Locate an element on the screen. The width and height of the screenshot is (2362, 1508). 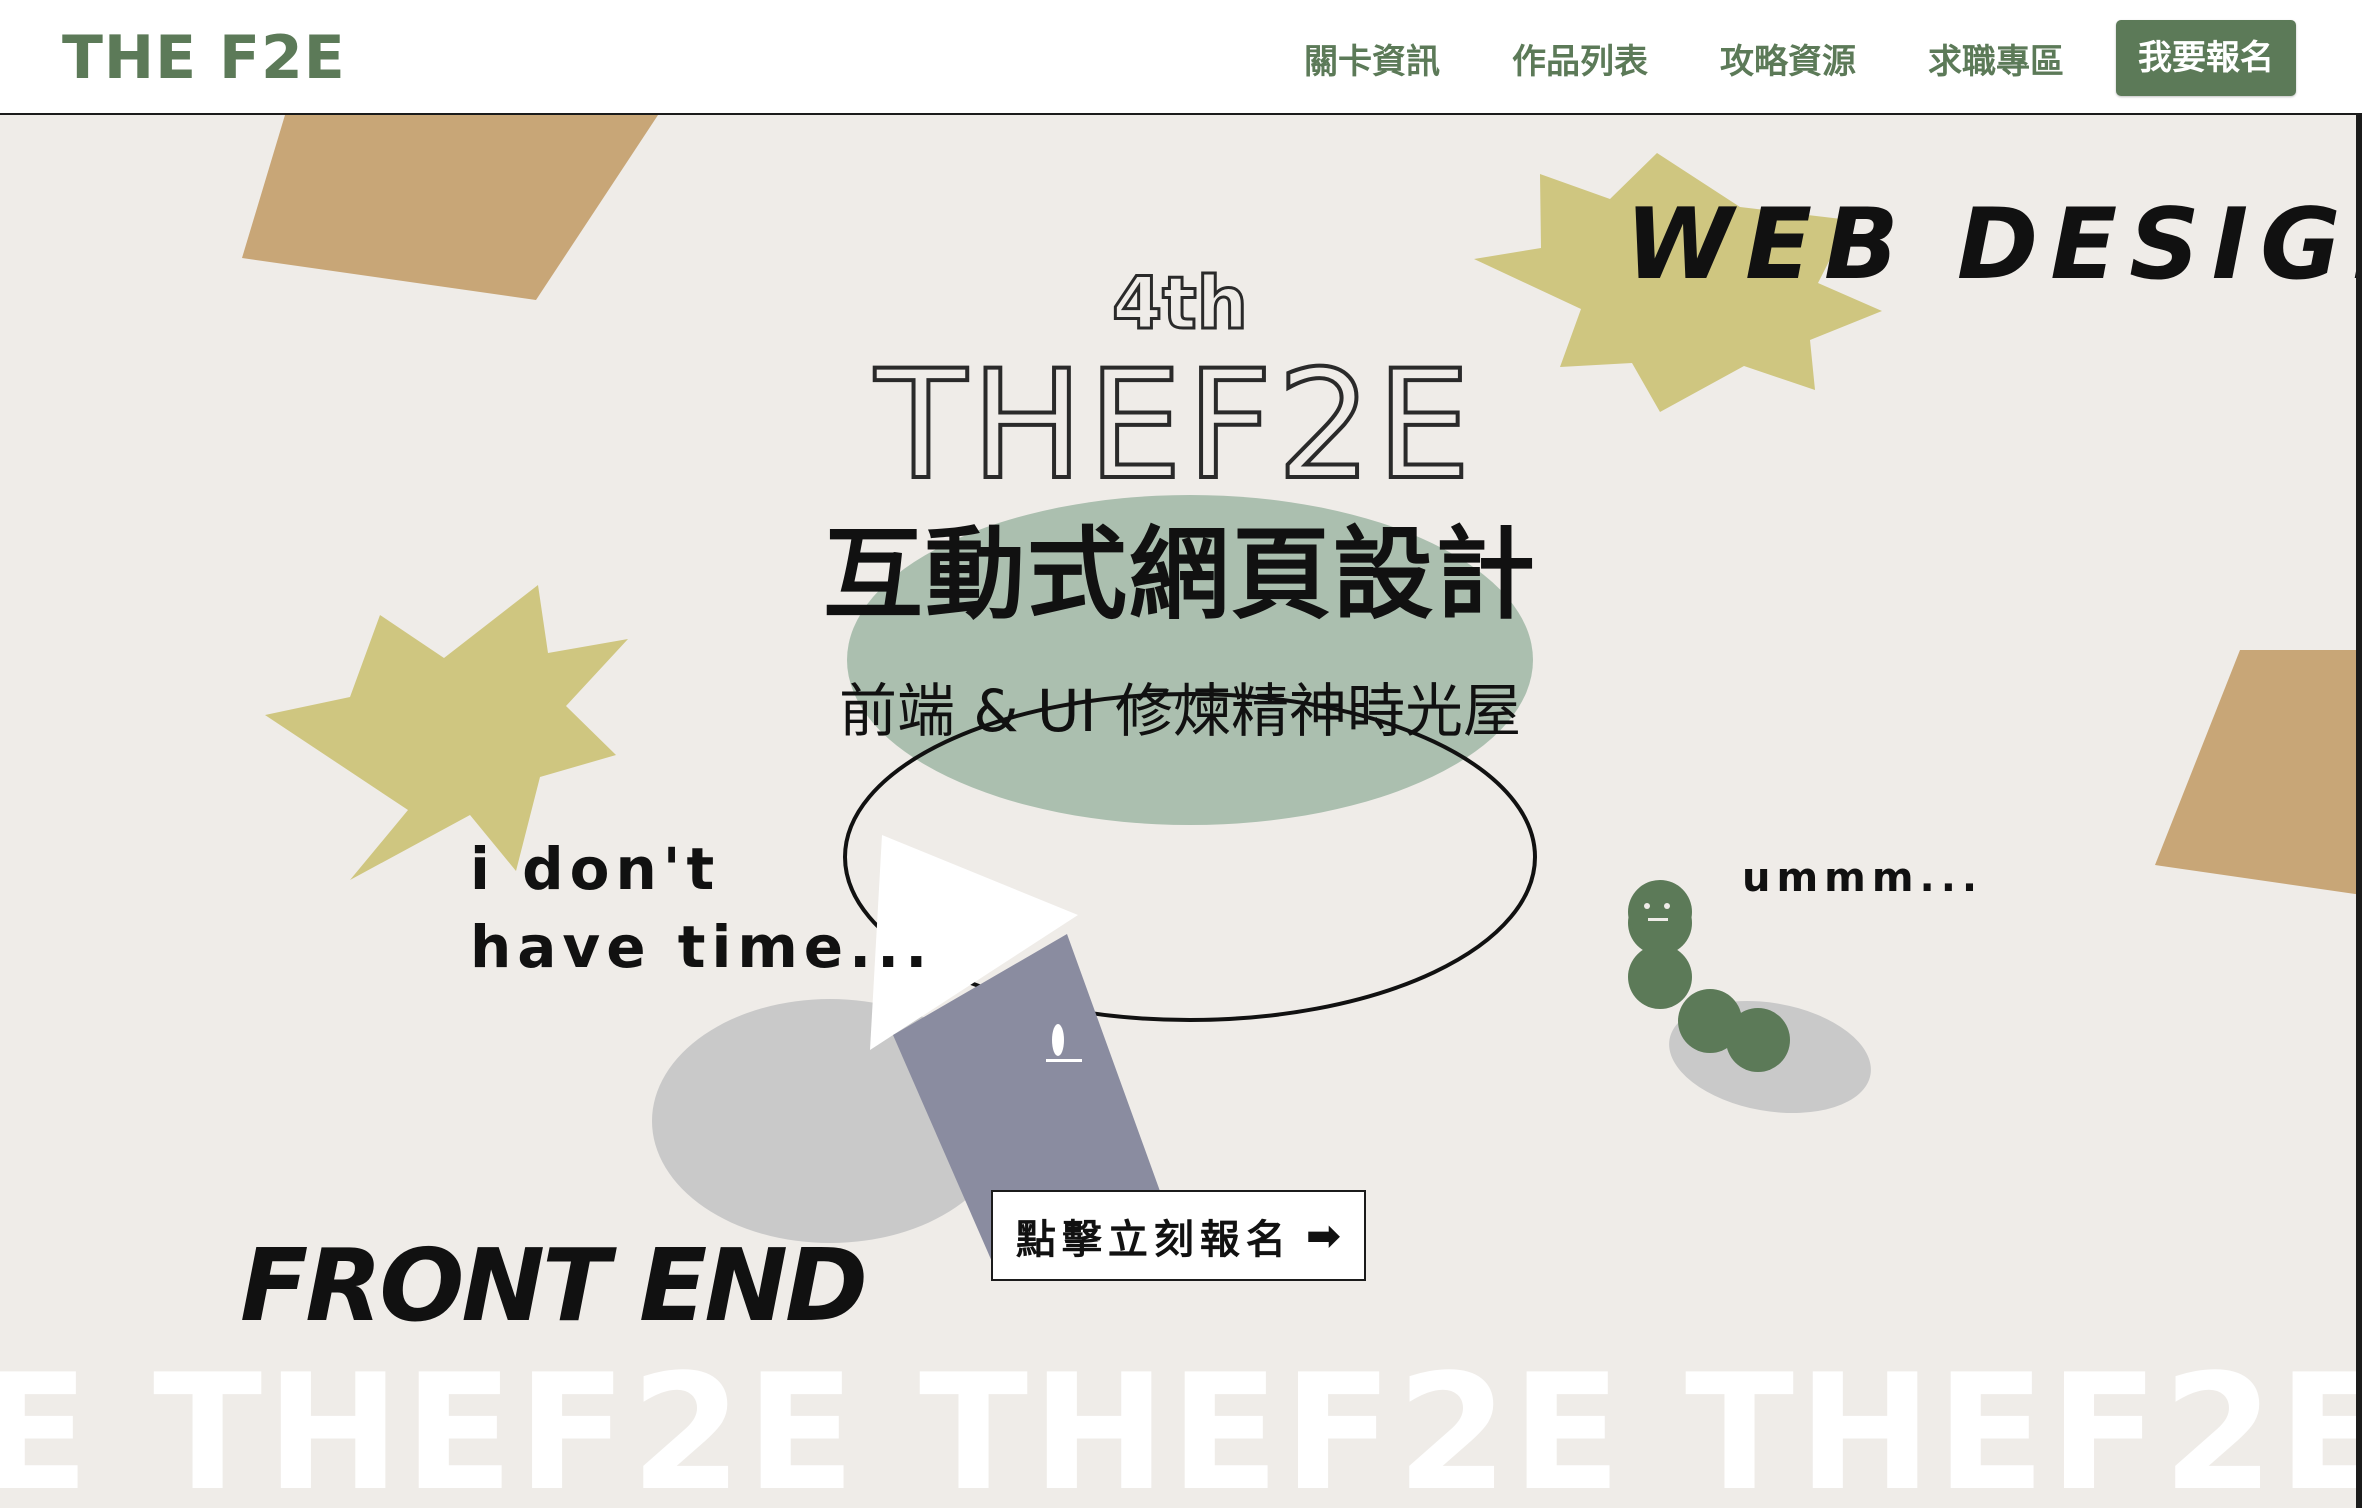
register-now-button: 點擊立刻報名 ➡ is located at coordinates (1178, 1235).